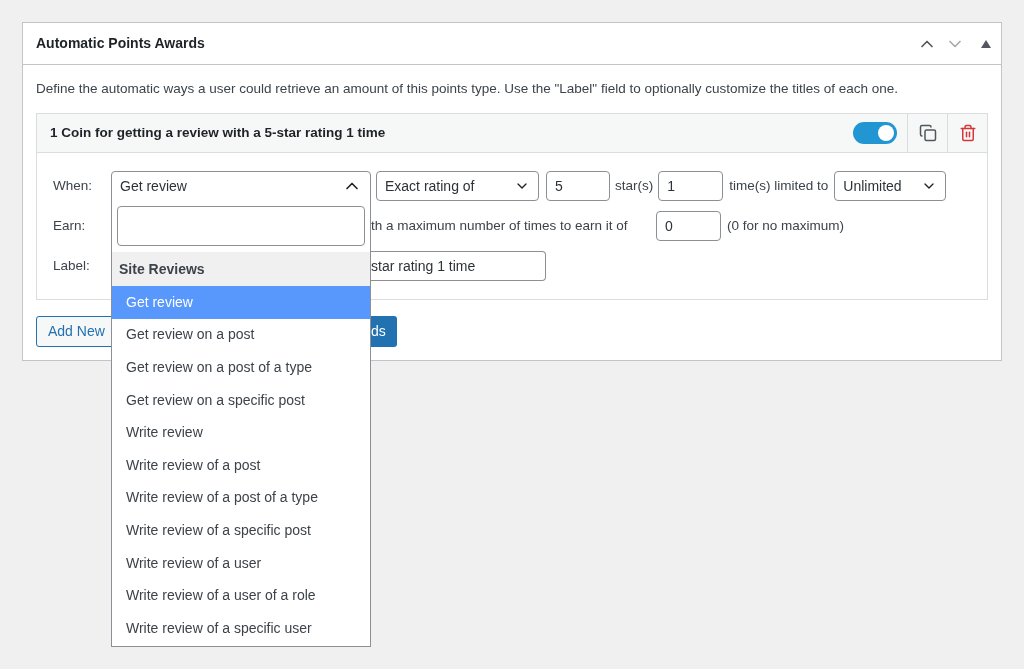 This screenshot has height=669, width=1024. I want to click on dropdown-option: Write review of a post of a type, so click(241, 498).